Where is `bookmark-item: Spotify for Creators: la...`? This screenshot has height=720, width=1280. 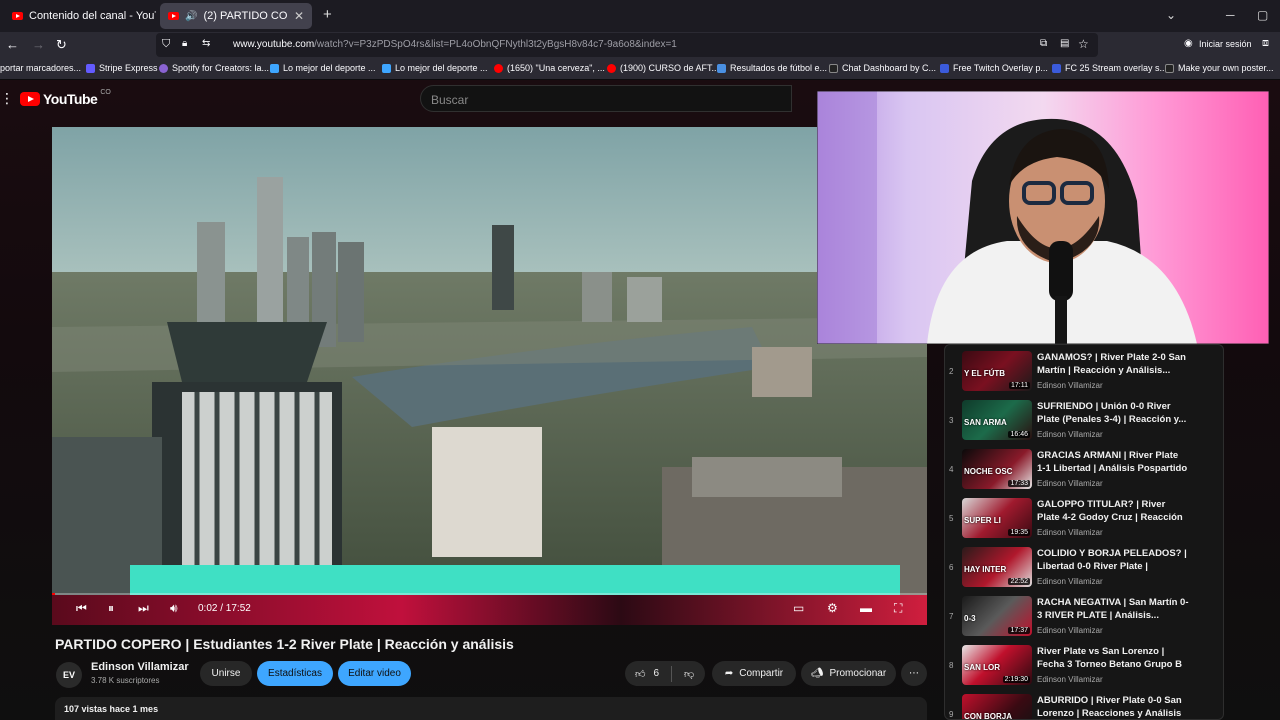
bookmark-item: Spotify for Creators: la... is located at coordinates (214, 68).